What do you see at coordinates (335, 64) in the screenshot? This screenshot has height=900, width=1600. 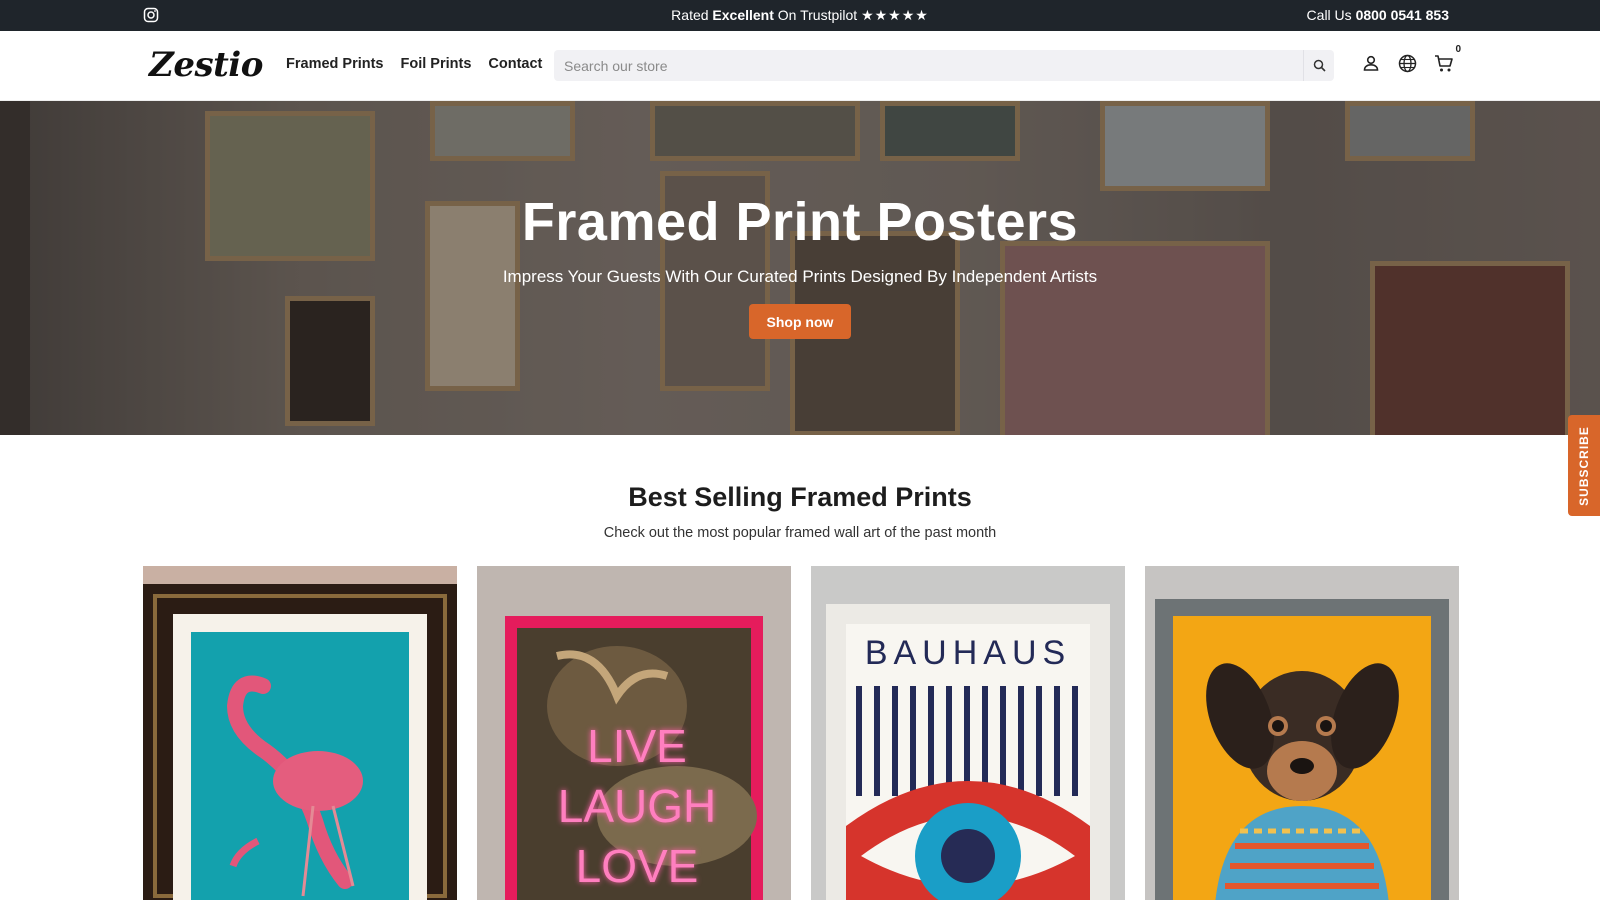 I see `nav-framed-prints: Framed Prints` at bounding box center [335, 64].